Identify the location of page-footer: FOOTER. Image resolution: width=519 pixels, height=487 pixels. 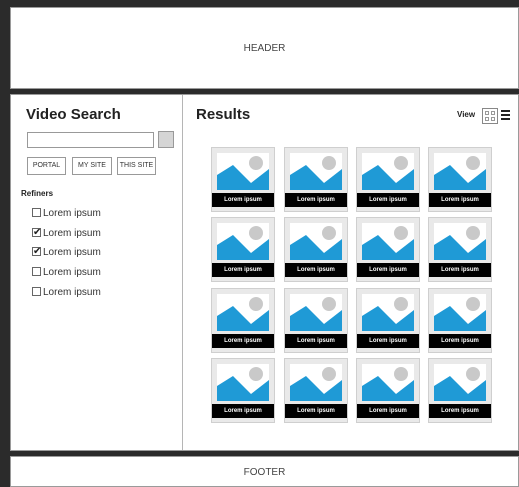
(264, 471).